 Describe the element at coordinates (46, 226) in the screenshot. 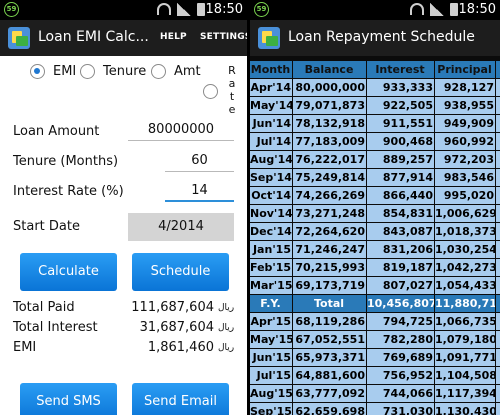

I see `start-date-label: Start Date` at that location.